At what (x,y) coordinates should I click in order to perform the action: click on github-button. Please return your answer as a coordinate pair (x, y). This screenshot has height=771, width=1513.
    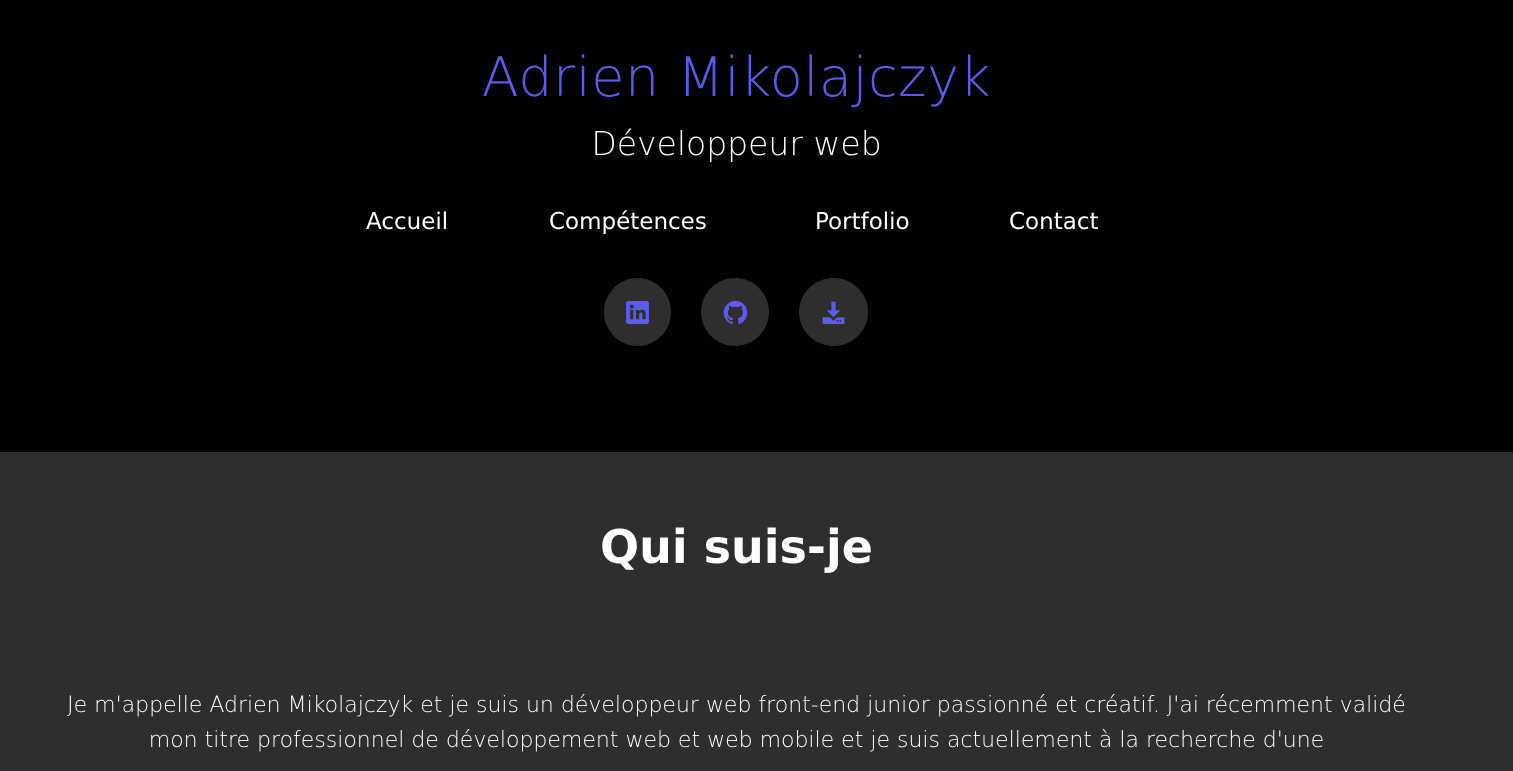
    Looking at the image, I should click on (735, 312).